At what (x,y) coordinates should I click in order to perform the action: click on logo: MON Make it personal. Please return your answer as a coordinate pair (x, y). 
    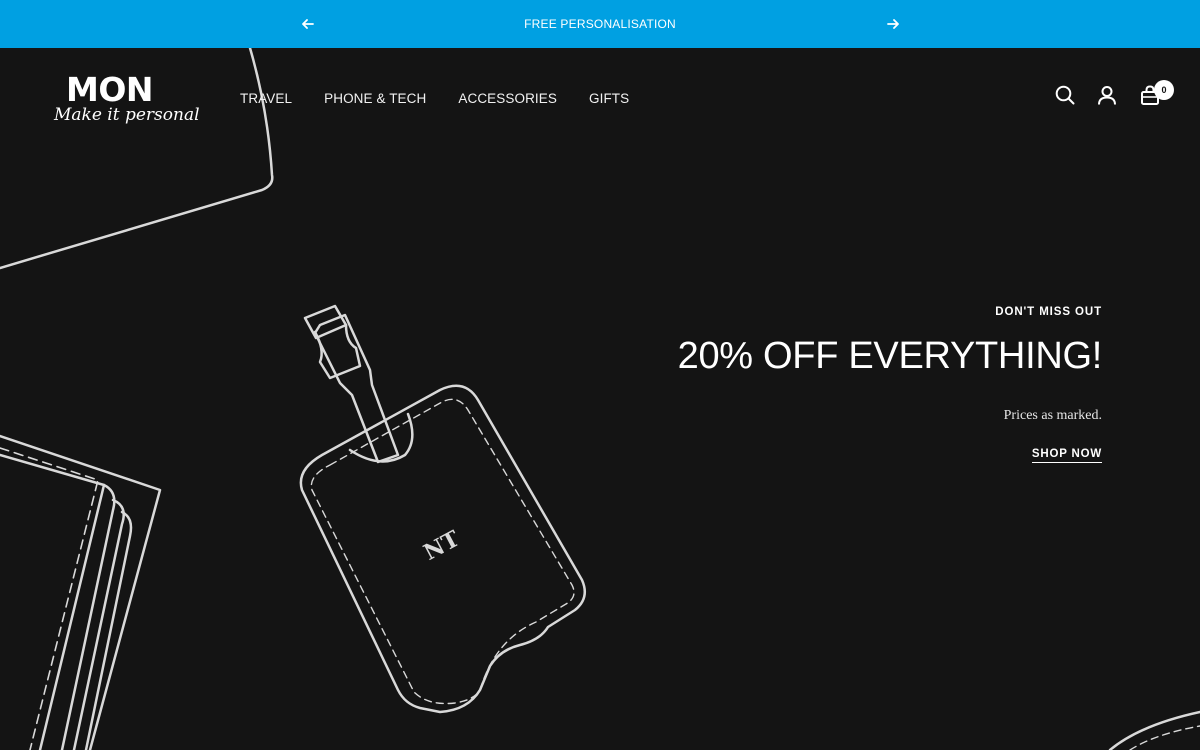
    Looking at the image, I should click on (127, 101).